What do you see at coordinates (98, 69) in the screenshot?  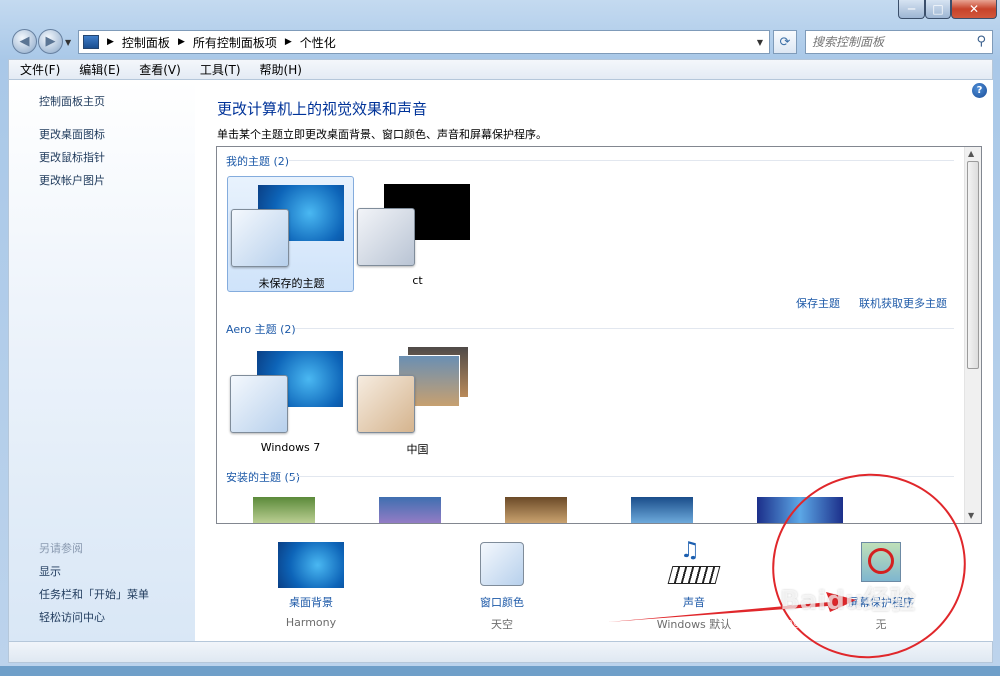 I see `menu-edit: 编辑(E)` at bounding box center [98, 69].